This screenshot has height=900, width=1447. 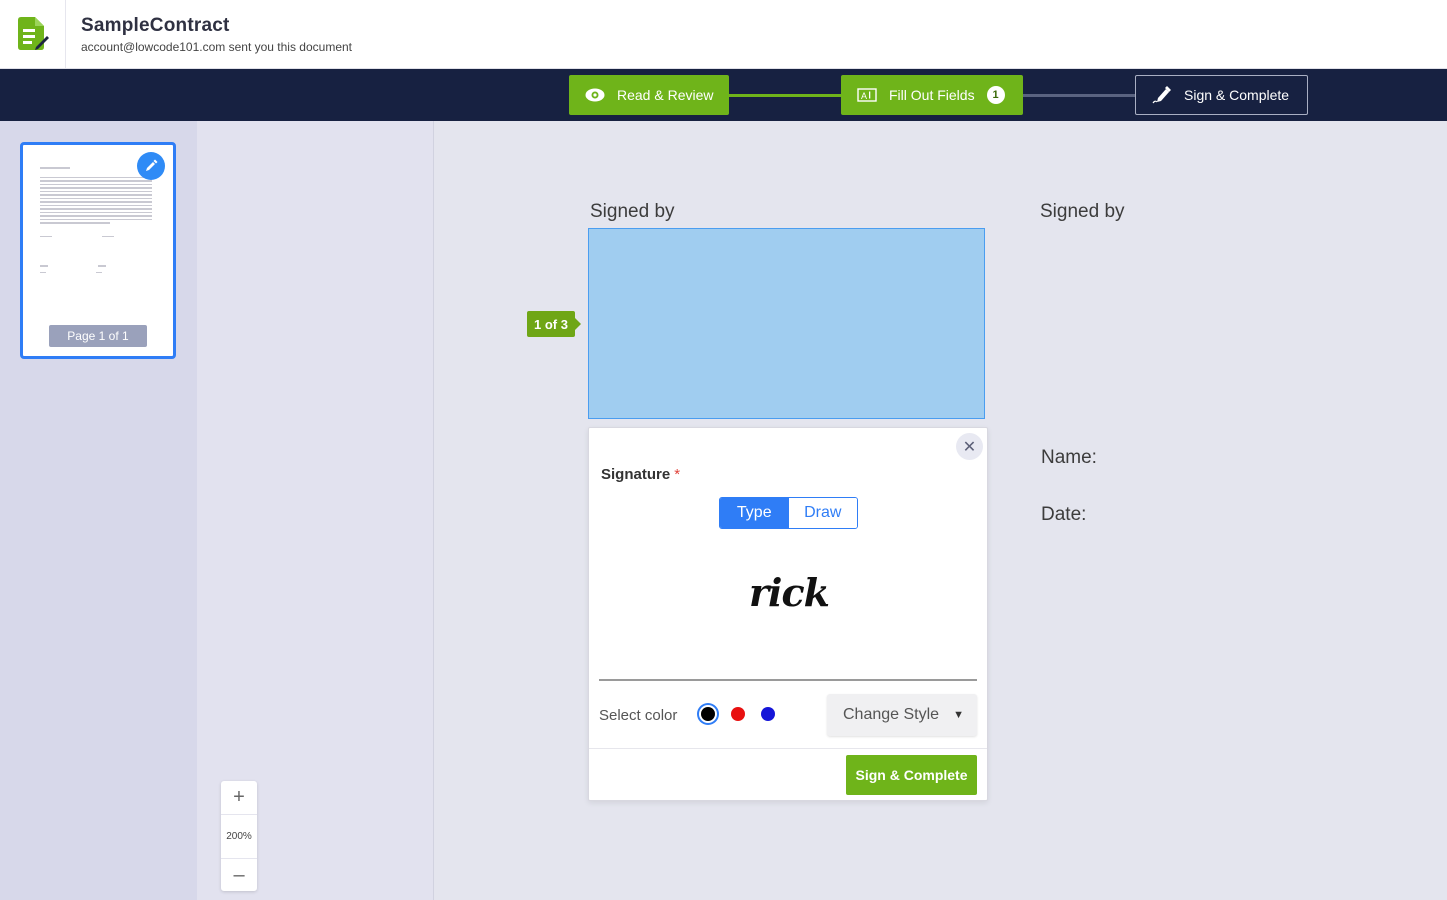 What do you see at coordinates (595, 95) in the screenshot?
I see `eye-icon` at bounding box center [595, 95].